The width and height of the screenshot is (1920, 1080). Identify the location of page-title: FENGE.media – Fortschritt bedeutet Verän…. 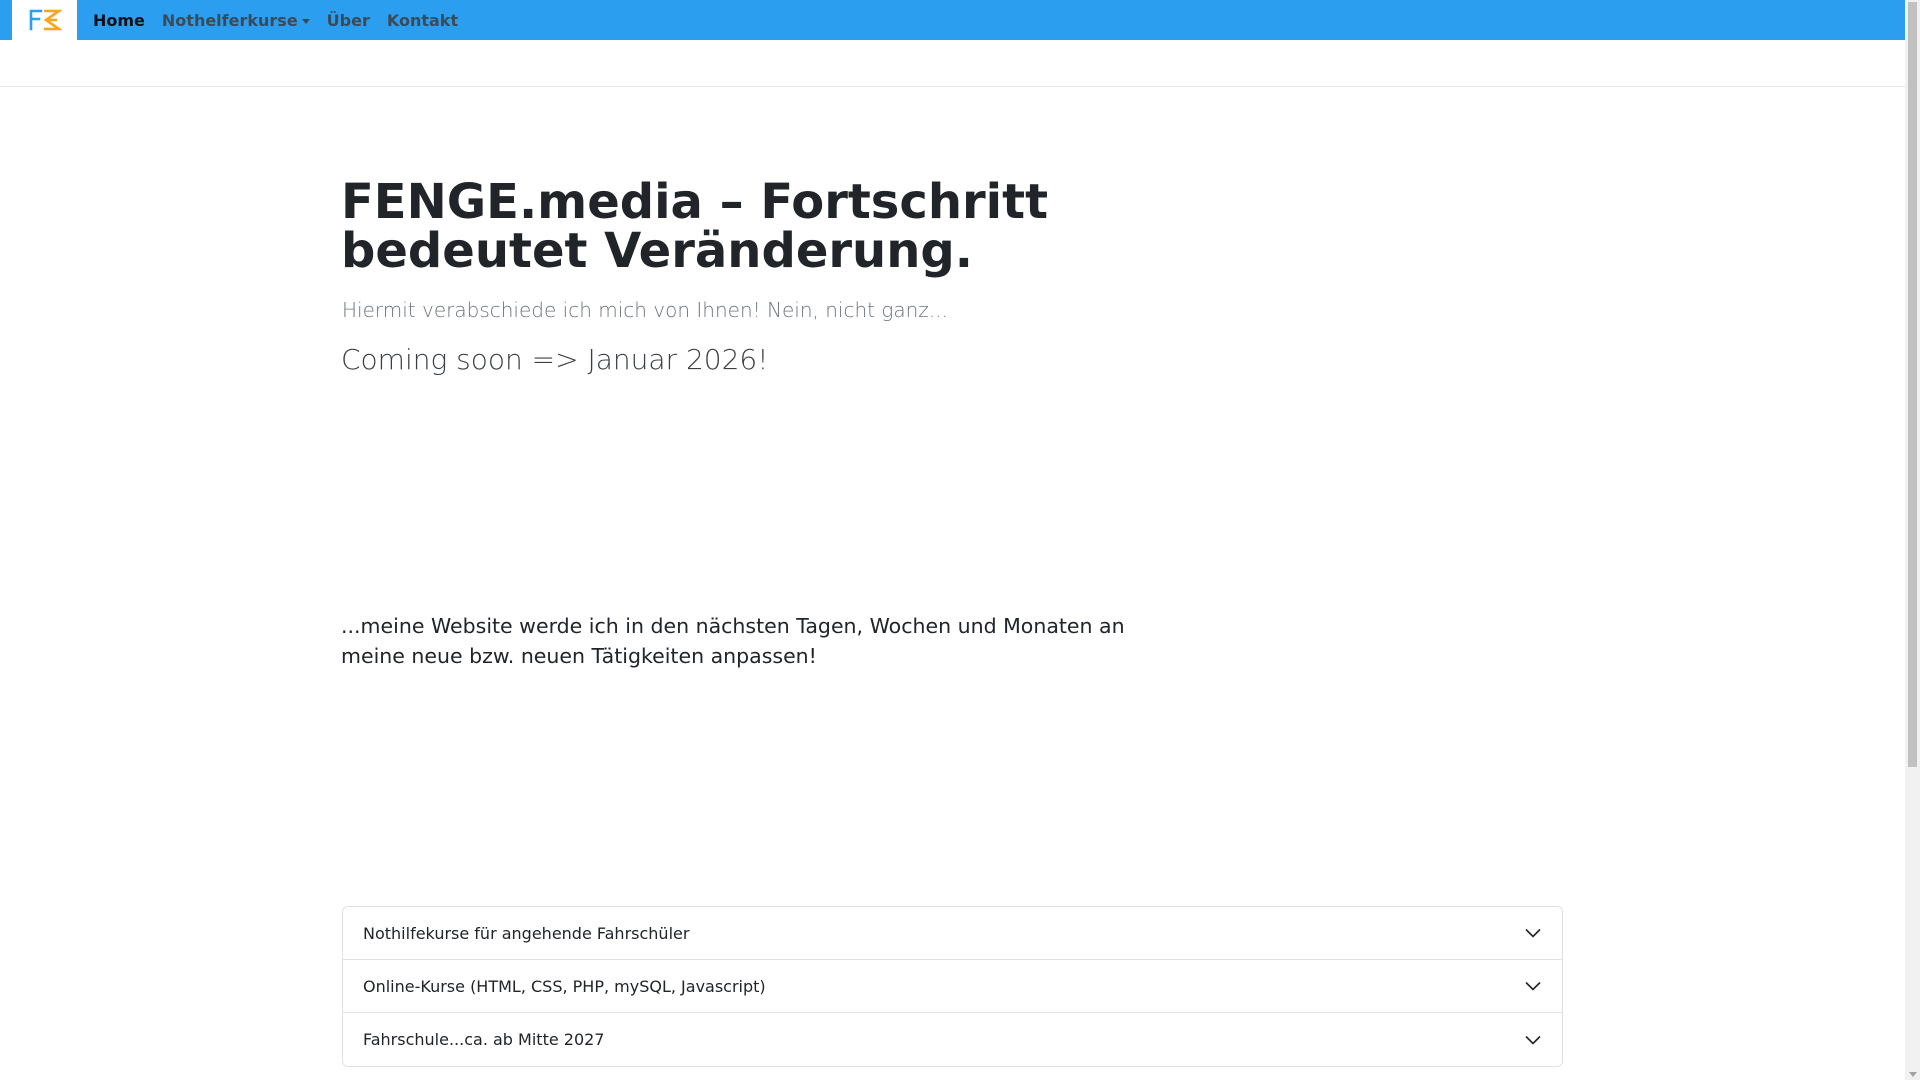
(695, 226).